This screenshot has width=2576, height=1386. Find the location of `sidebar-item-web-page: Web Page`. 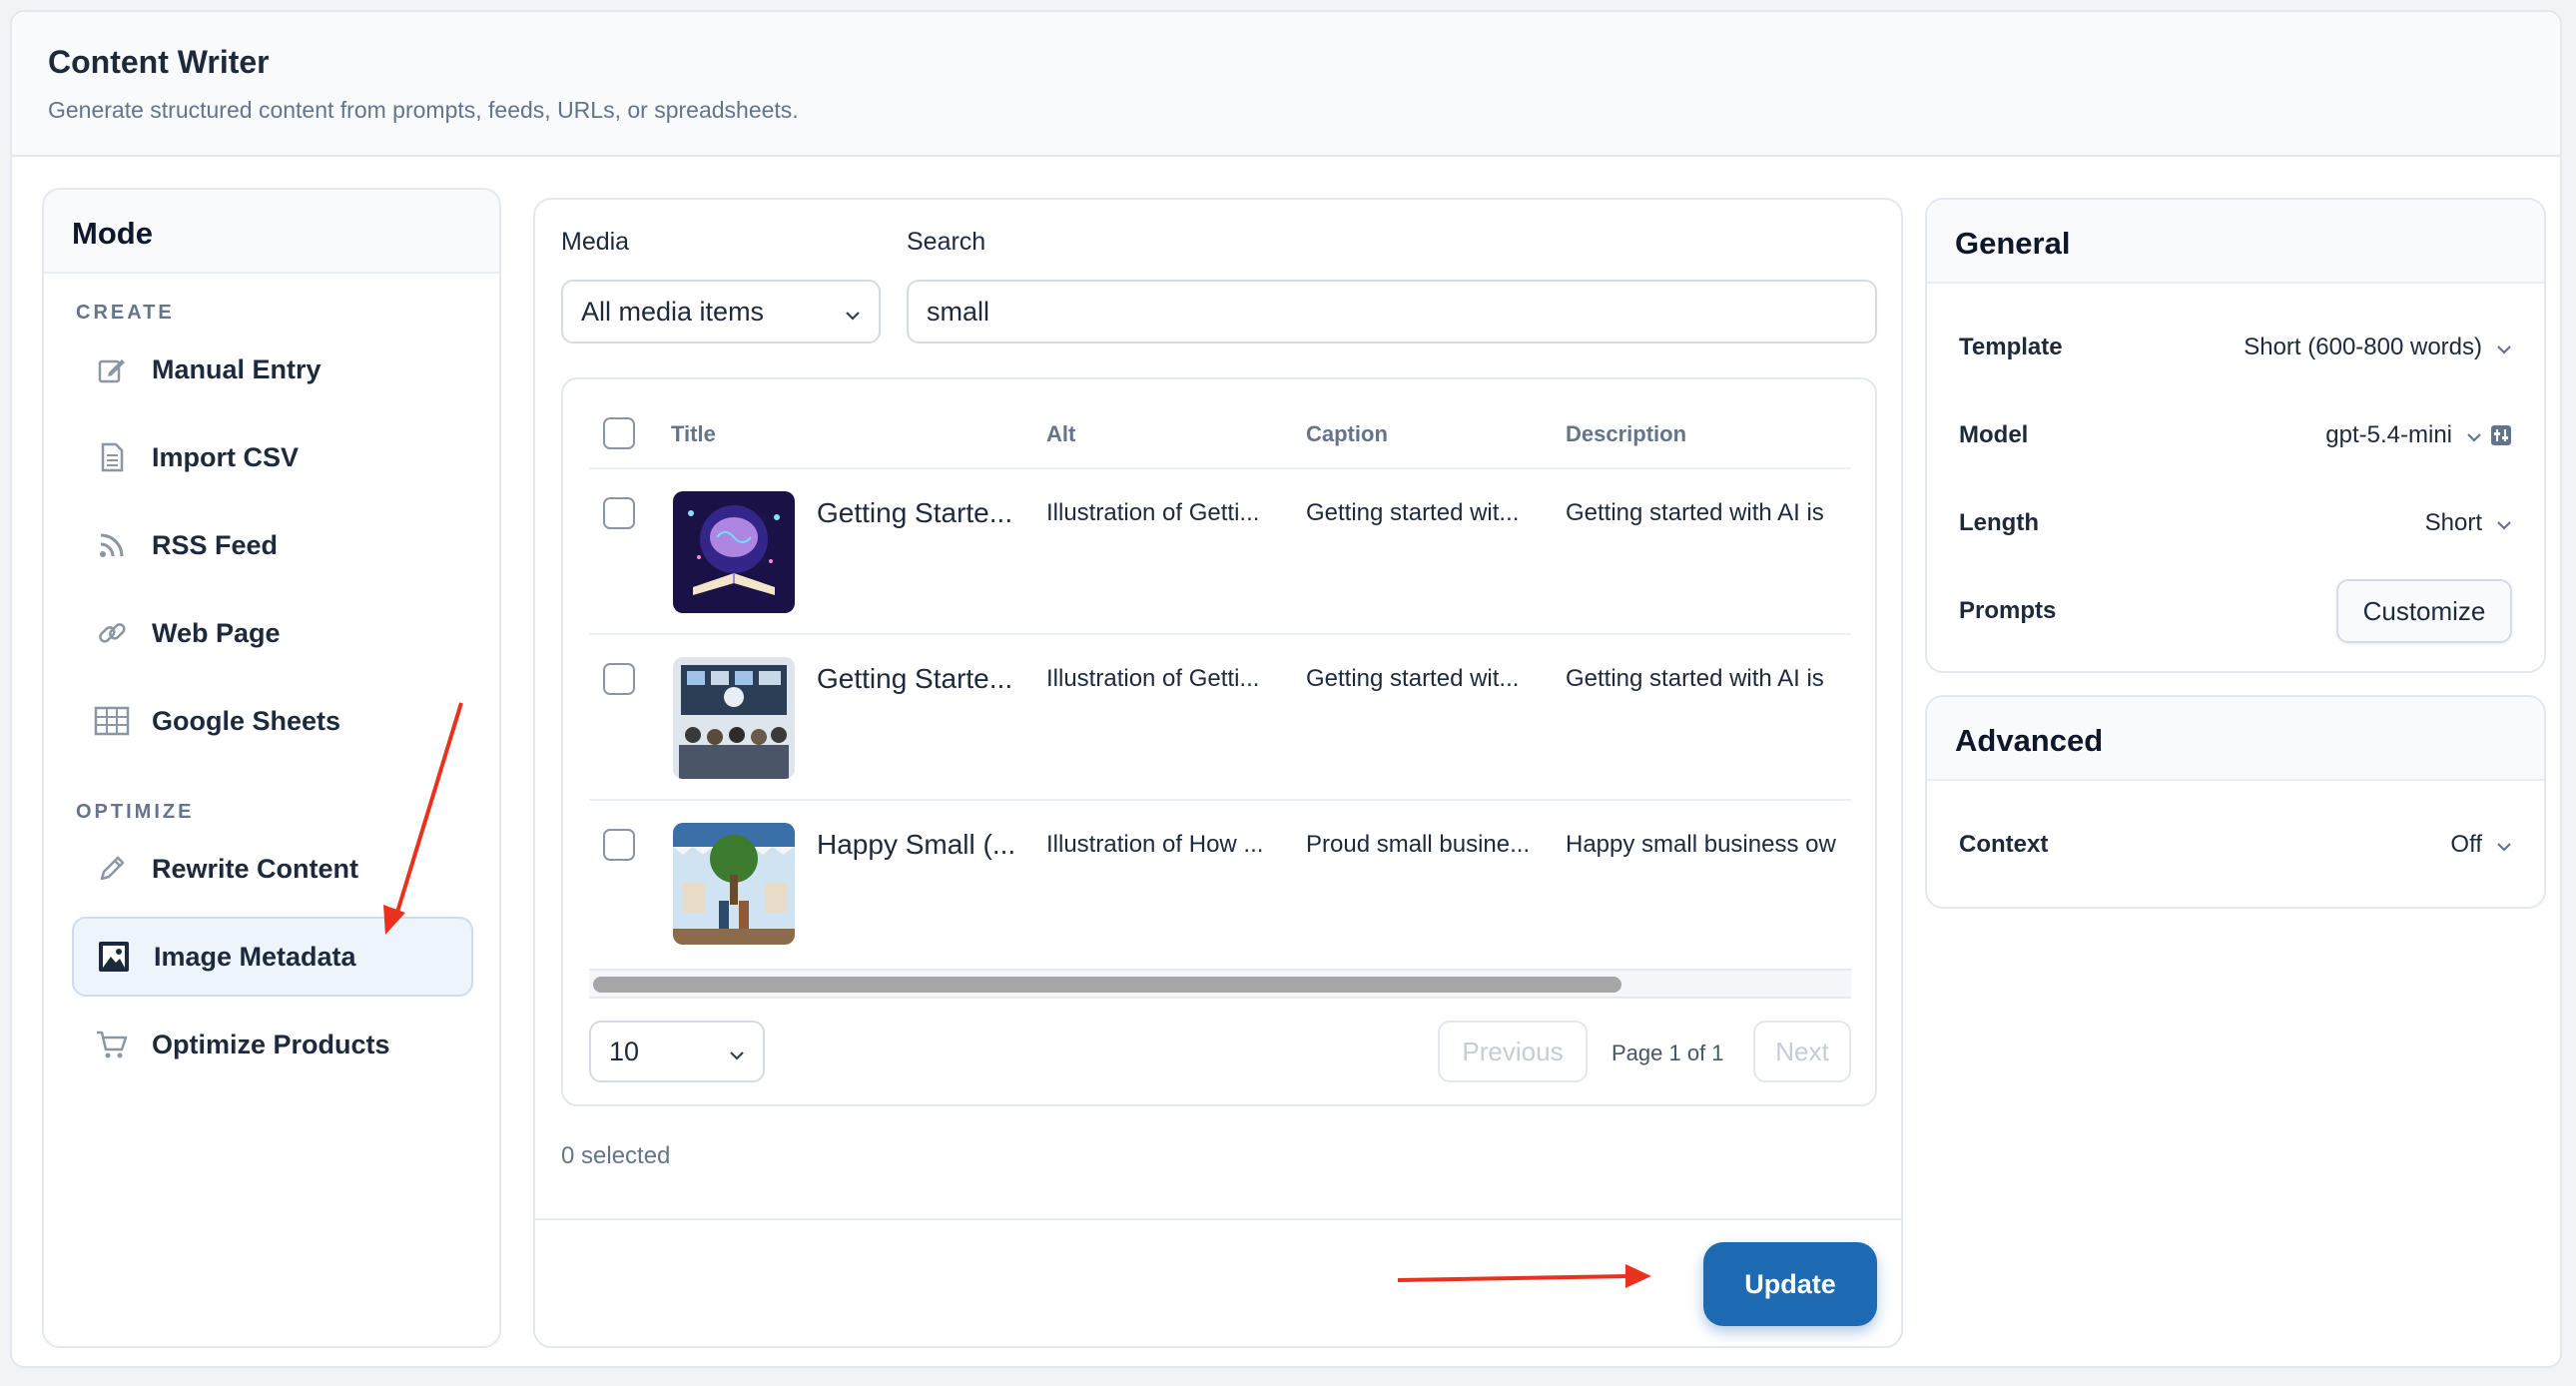

sidebar-item-web-page: Web Page is located at coordinates (272, 633).